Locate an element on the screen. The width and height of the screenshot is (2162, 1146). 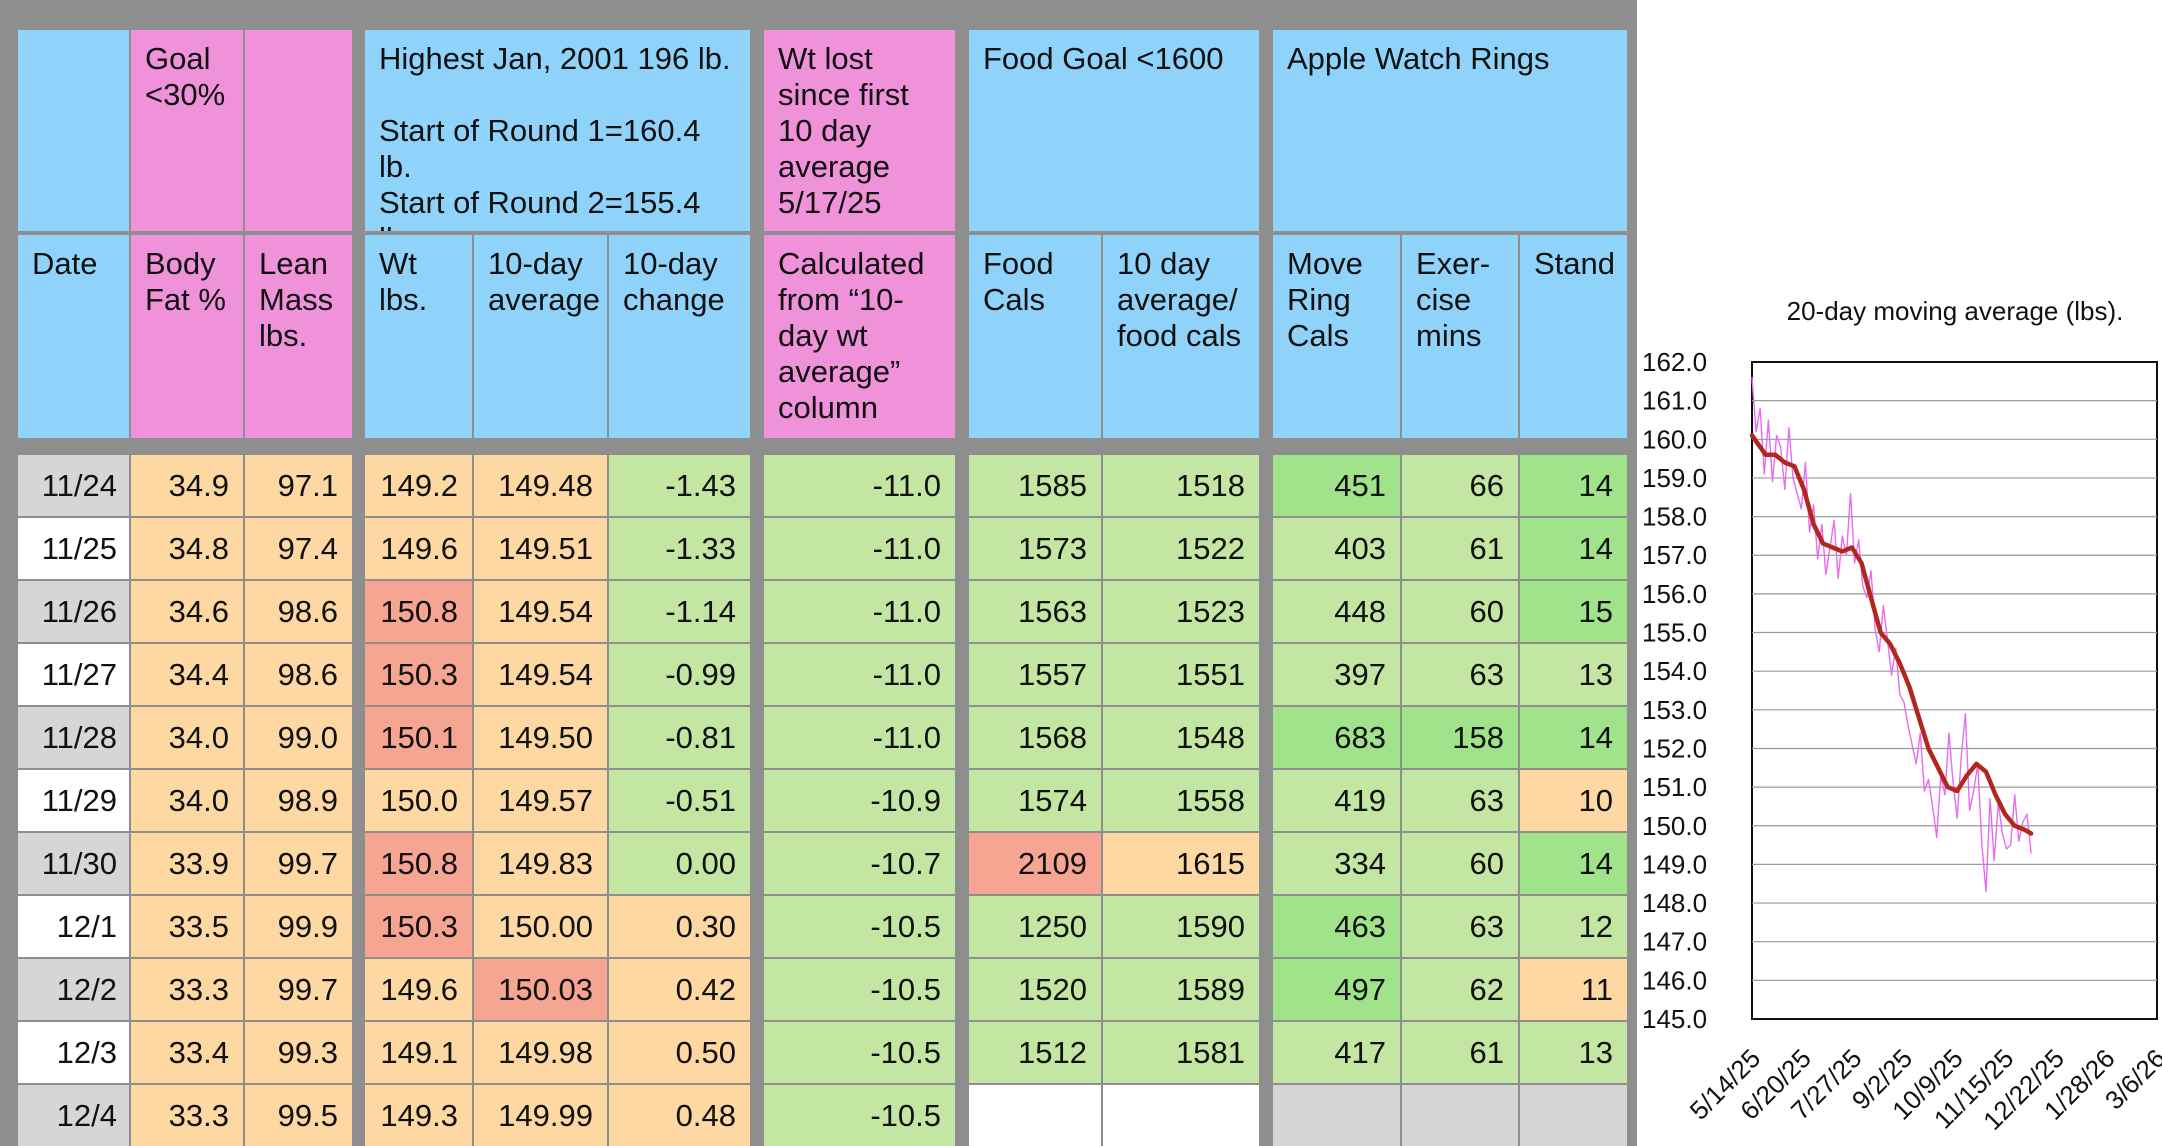
cell-lean-mass: 99.9 is located at coordinates (298, 926).